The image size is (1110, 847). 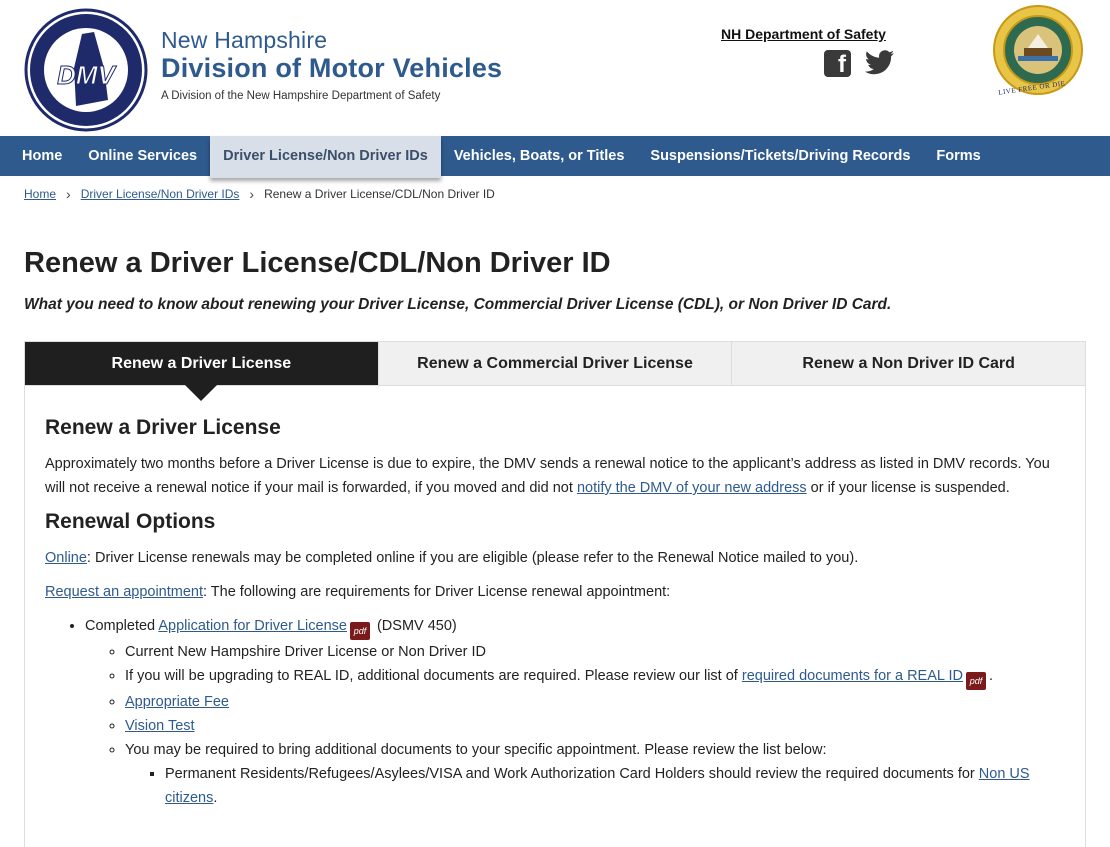 What do you see at coordinates (66, 558) in the screenshot?
I see `online-link: Online` at bounding box center [66, 558].